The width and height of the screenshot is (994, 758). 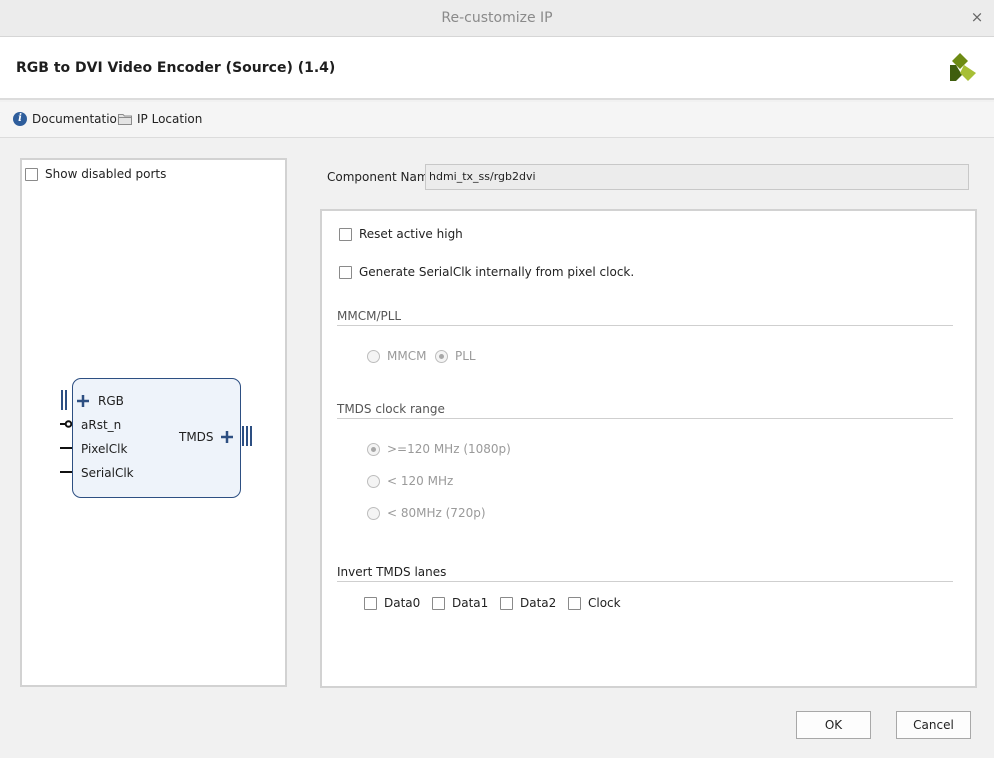 I want to click on lane-data2-option: Data2, so click(x=528, y=603).